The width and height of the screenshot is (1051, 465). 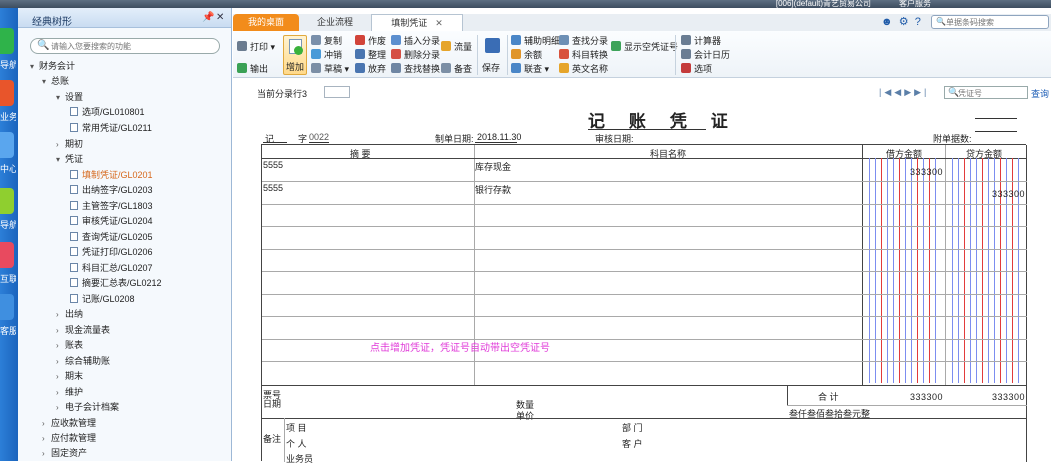 I want to click on tree-item: 摘要汇总表/GL0212, so click(x=116, y=283).